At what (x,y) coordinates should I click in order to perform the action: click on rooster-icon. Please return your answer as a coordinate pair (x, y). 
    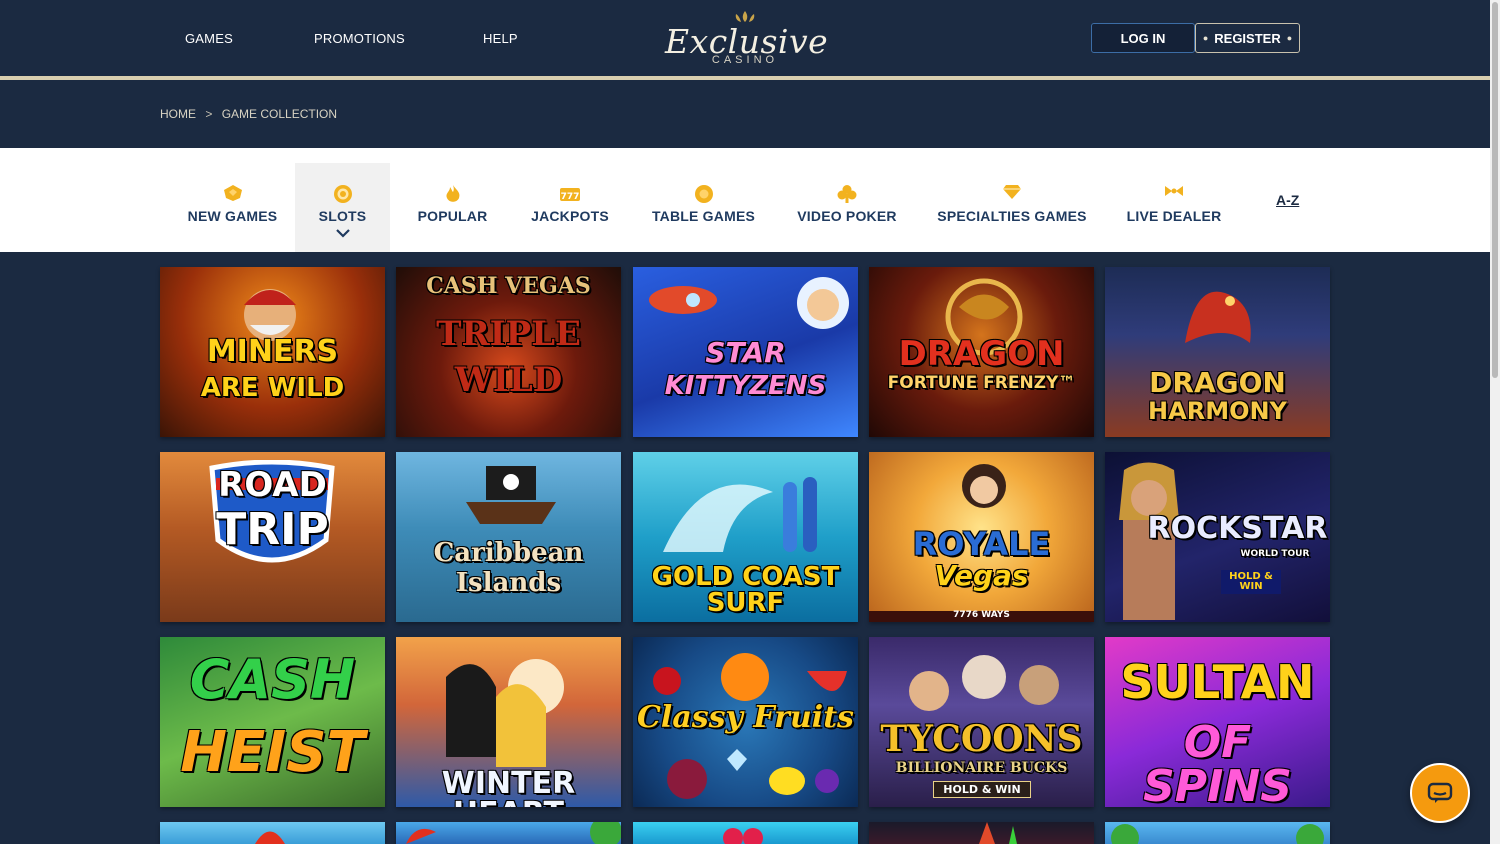
    Looking at the image, I should click on (270, 837).